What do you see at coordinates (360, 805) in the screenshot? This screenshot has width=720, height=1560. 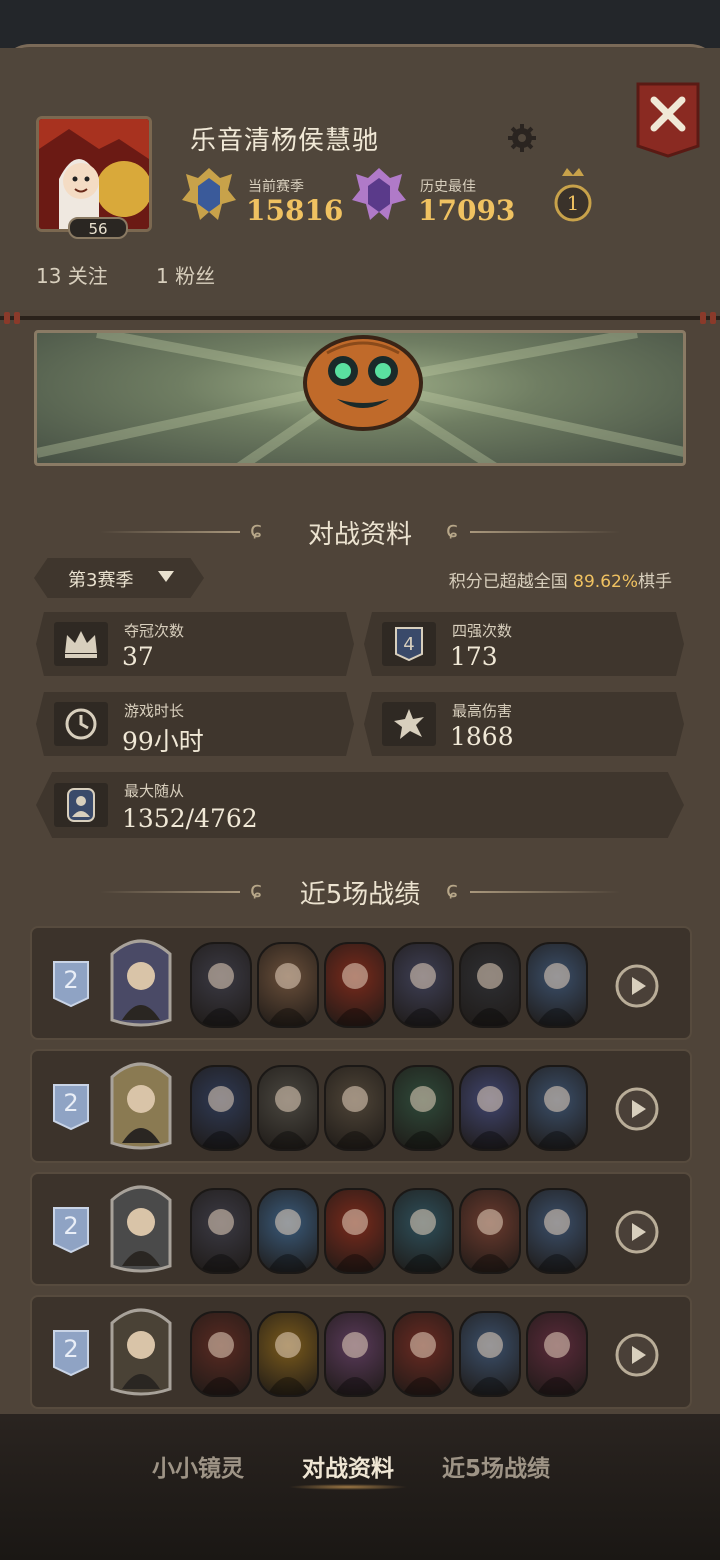 I see `stat-max-minion: 最大随从 1352/4762` at bounding box center [360, 805].